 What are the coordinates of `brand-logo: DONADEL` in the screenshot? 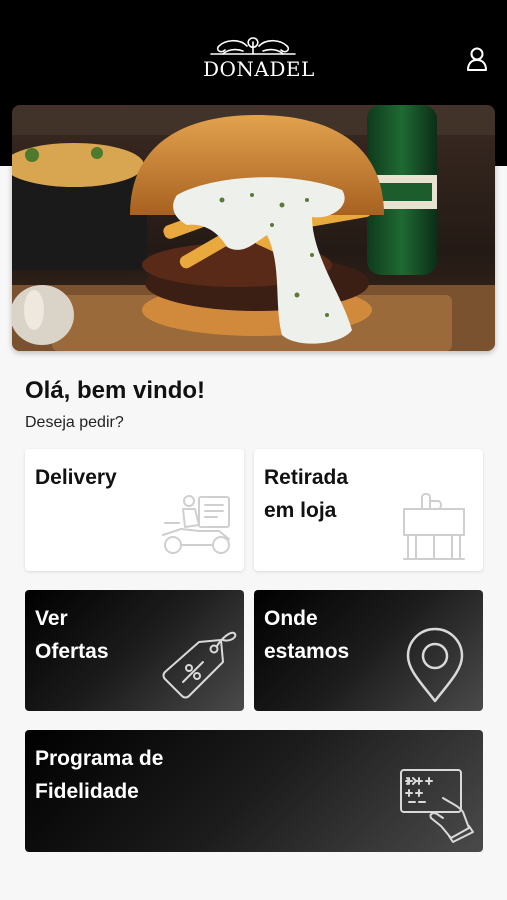 It's located at (259, 62).